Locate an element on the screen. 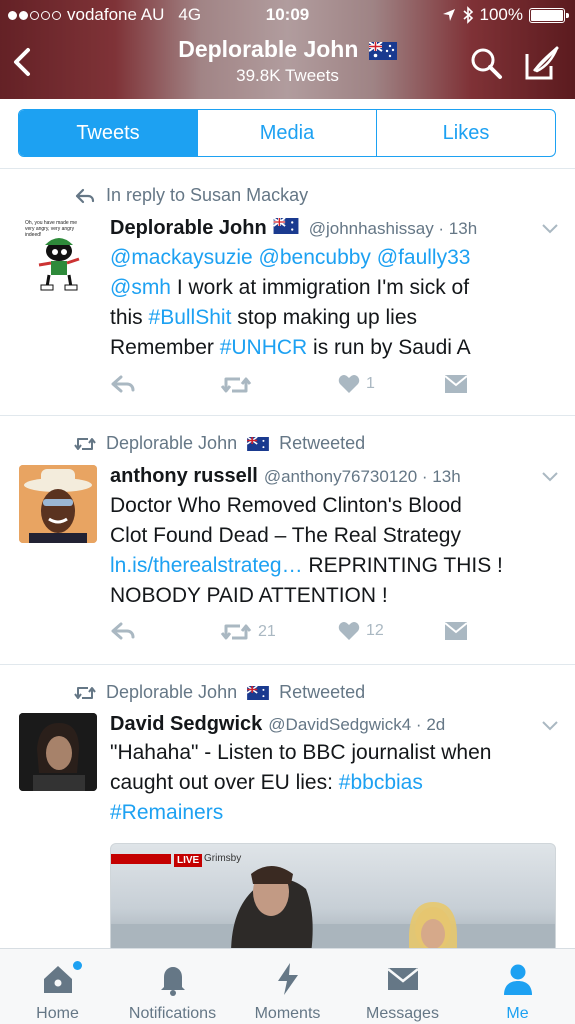 This screenshot has width=575, height=1024. tab-notifications: Notifications is located at coordinates (172, 986).